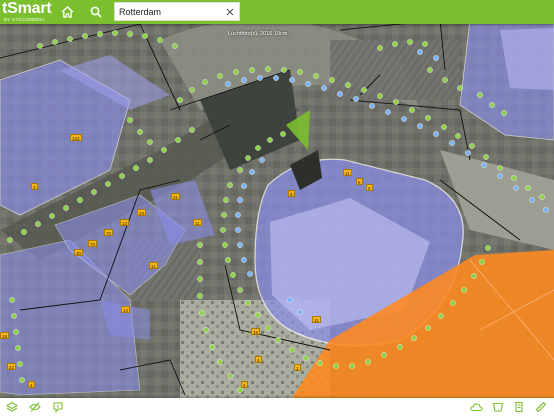 The height and width of the screenshot is (416, 554). I want to click on address-label: 9, so click(291, 193).